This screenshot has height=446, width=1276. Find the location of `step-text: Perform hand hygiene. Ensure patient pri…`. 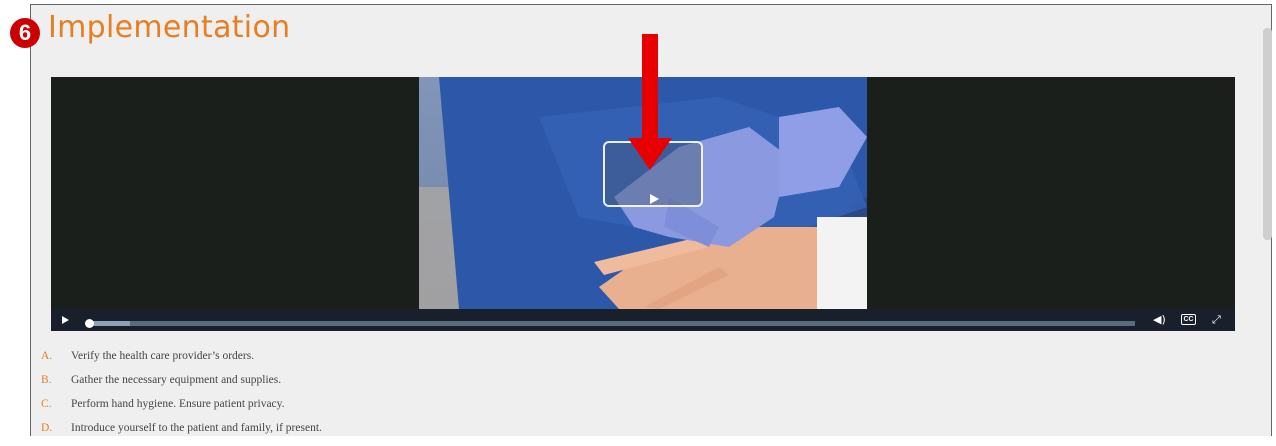

step-text: Perform hand hygiene. Ensure patient pri… is located at coordinates (178, 404).